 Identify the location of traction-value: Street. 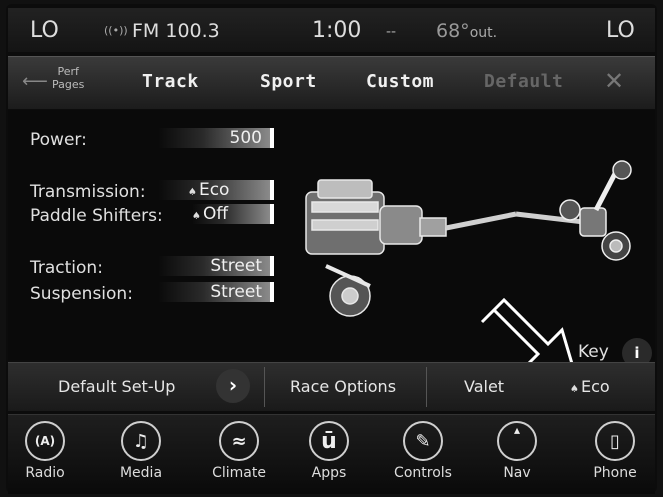
(216, 266).